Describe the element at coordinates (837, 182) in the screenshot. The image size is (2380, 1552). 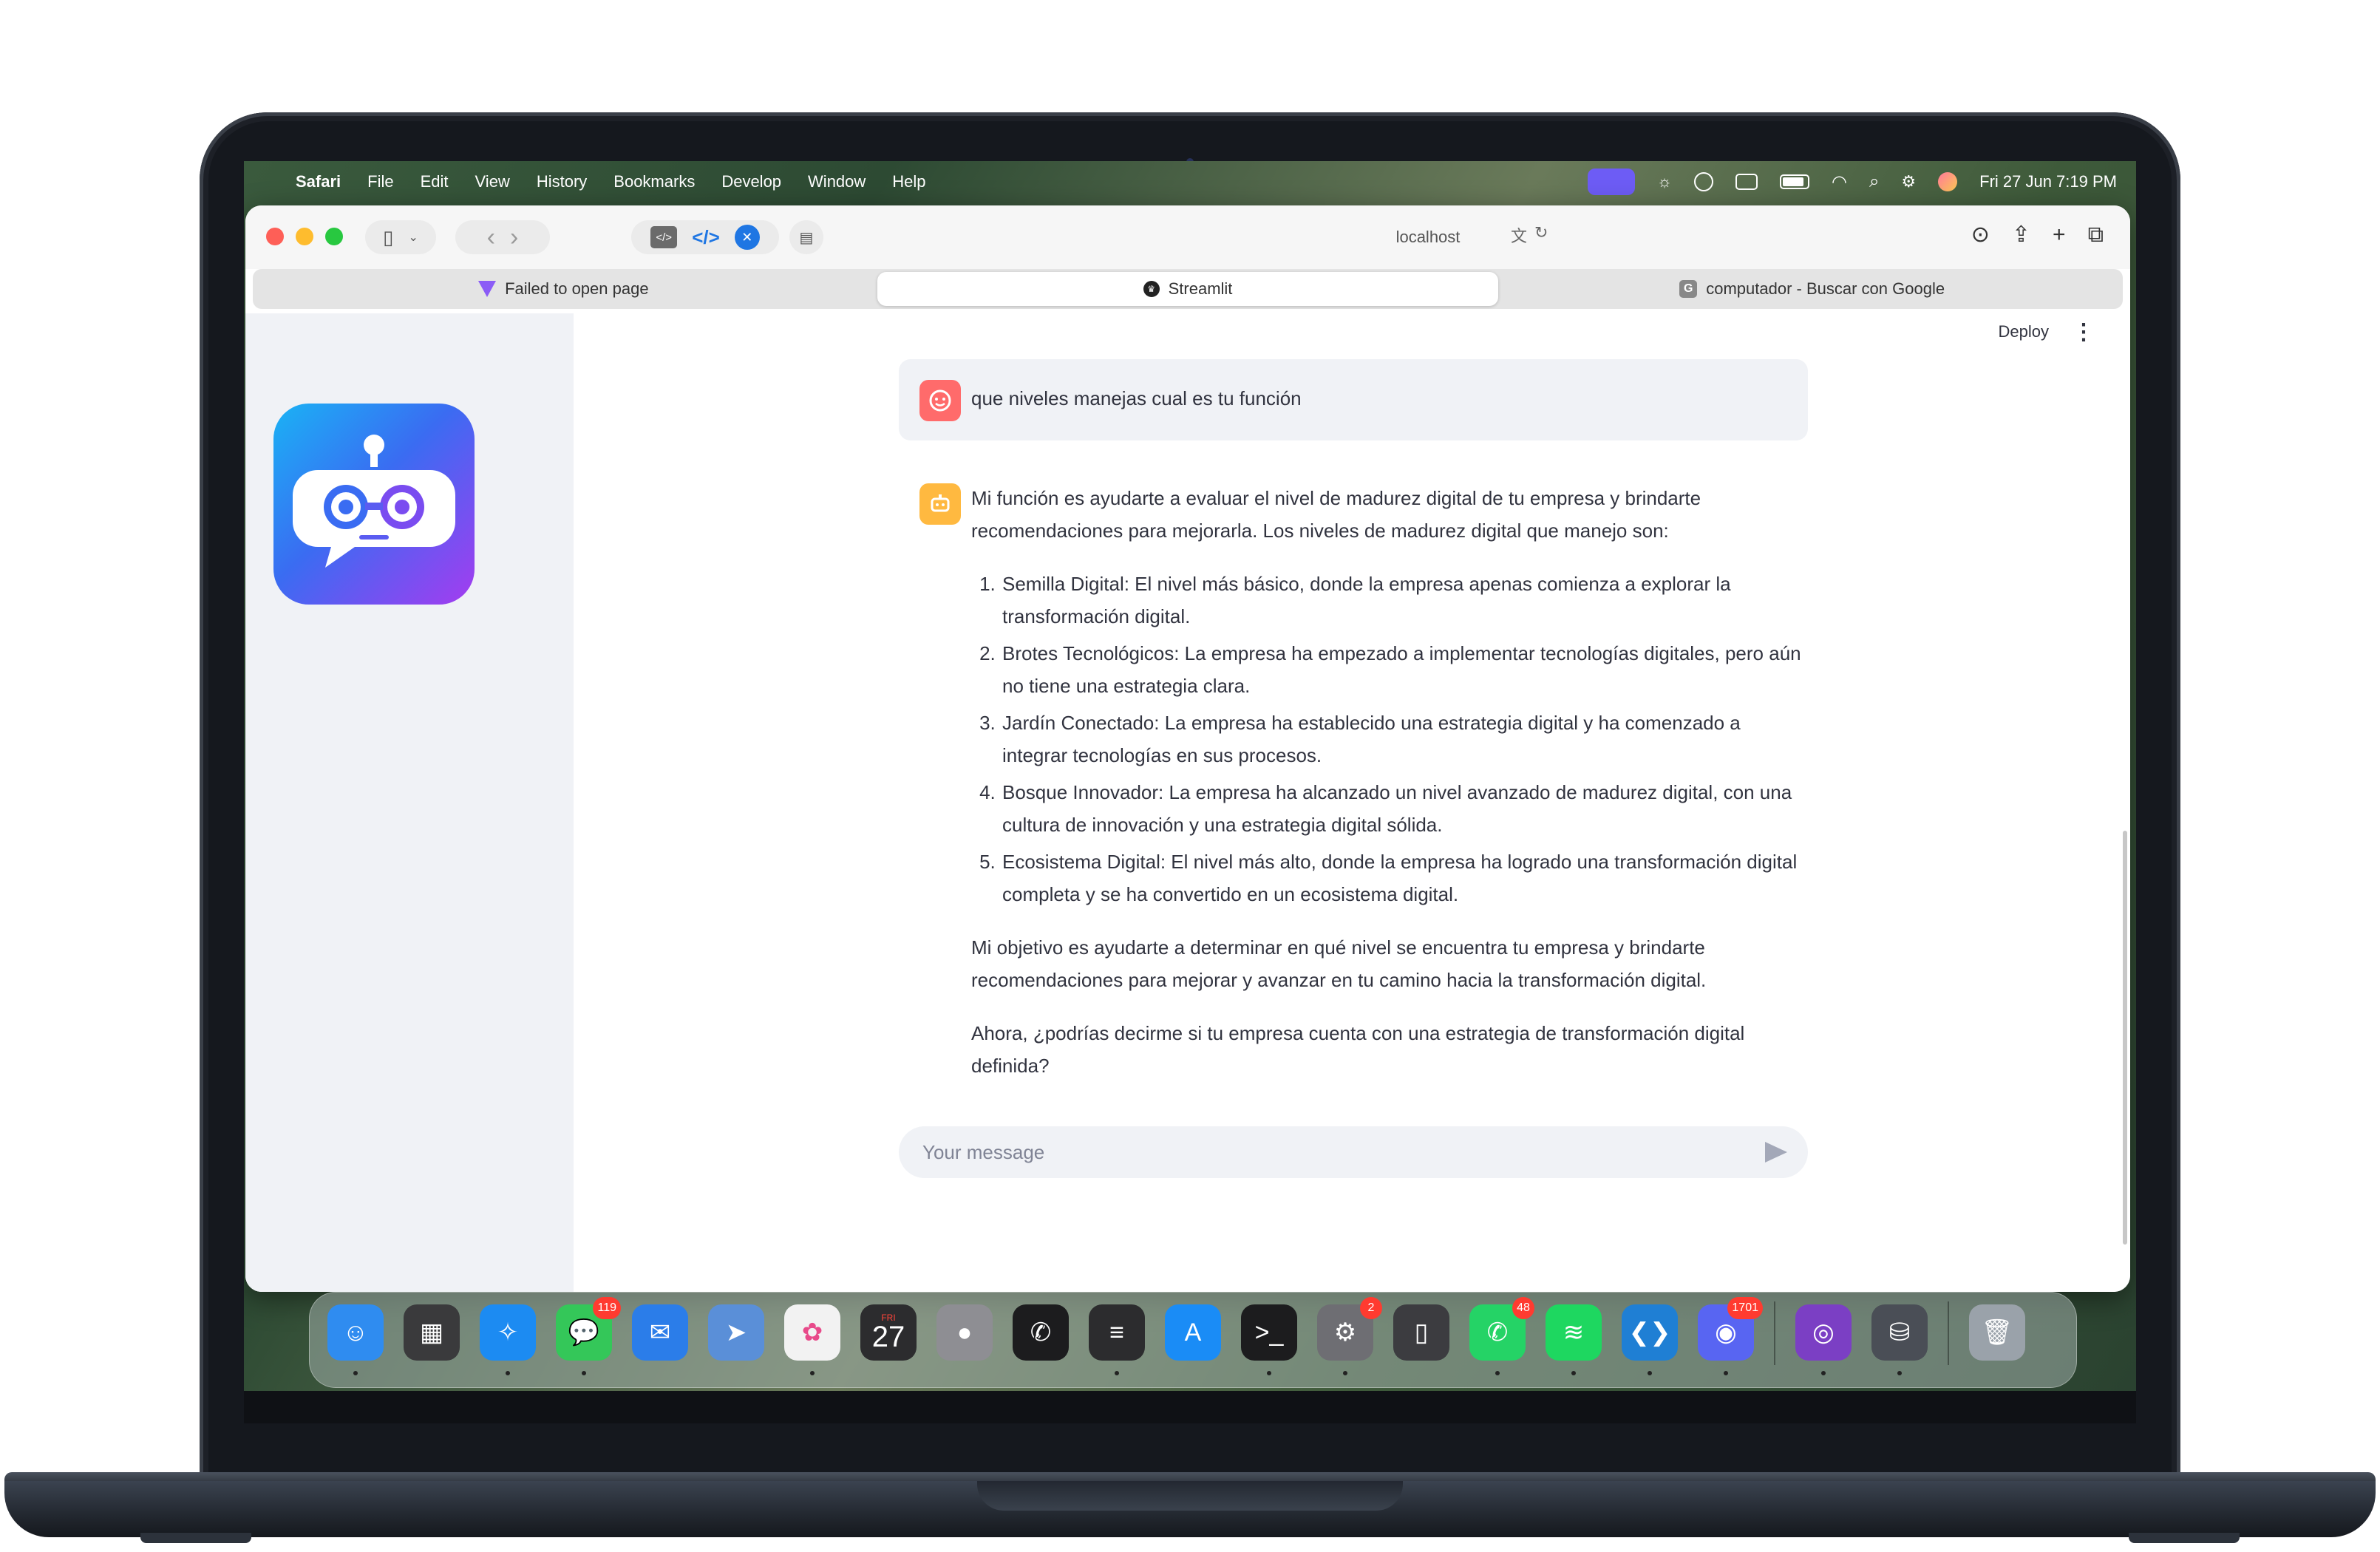
I see `menu-window: Window` at that location.